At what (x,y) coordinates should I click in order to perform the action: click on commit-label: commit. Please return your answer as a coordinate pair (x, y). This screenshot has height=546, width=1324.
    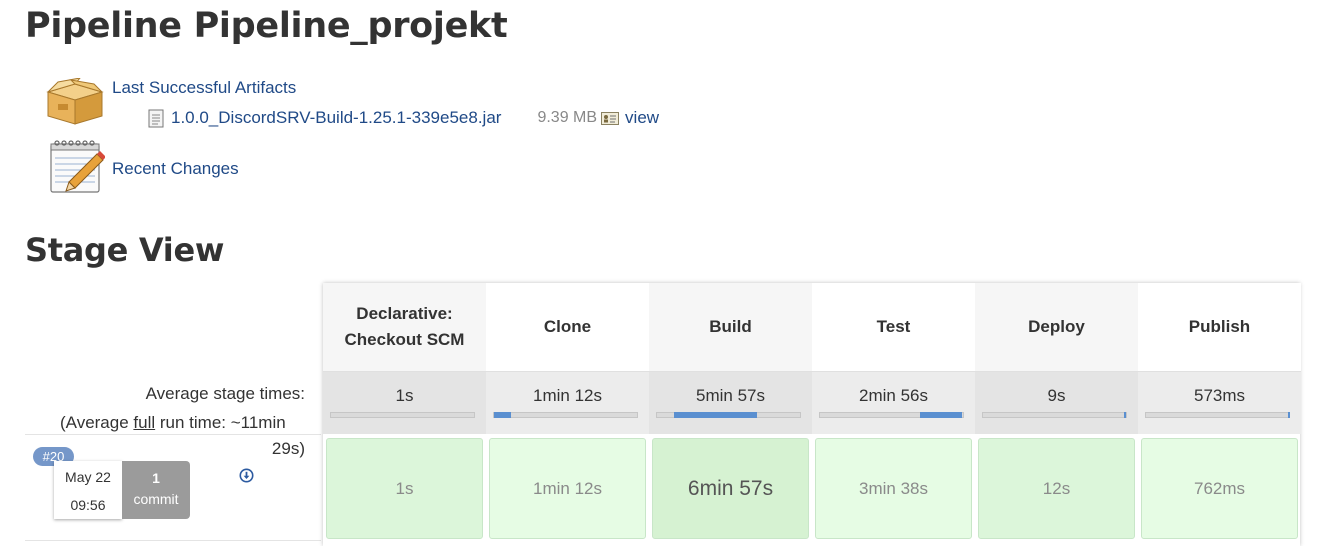
    Looking at the image, I should click on (156, 499).